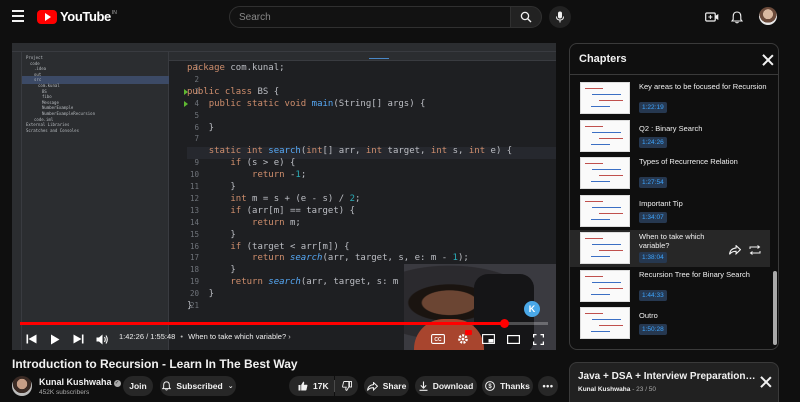  I want to click on play-button, so click(55, 339).